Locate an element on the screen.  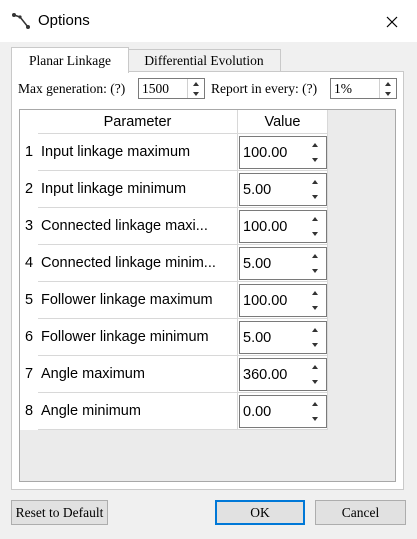
report-every-value: 1% is located at coordinates (343, 88).